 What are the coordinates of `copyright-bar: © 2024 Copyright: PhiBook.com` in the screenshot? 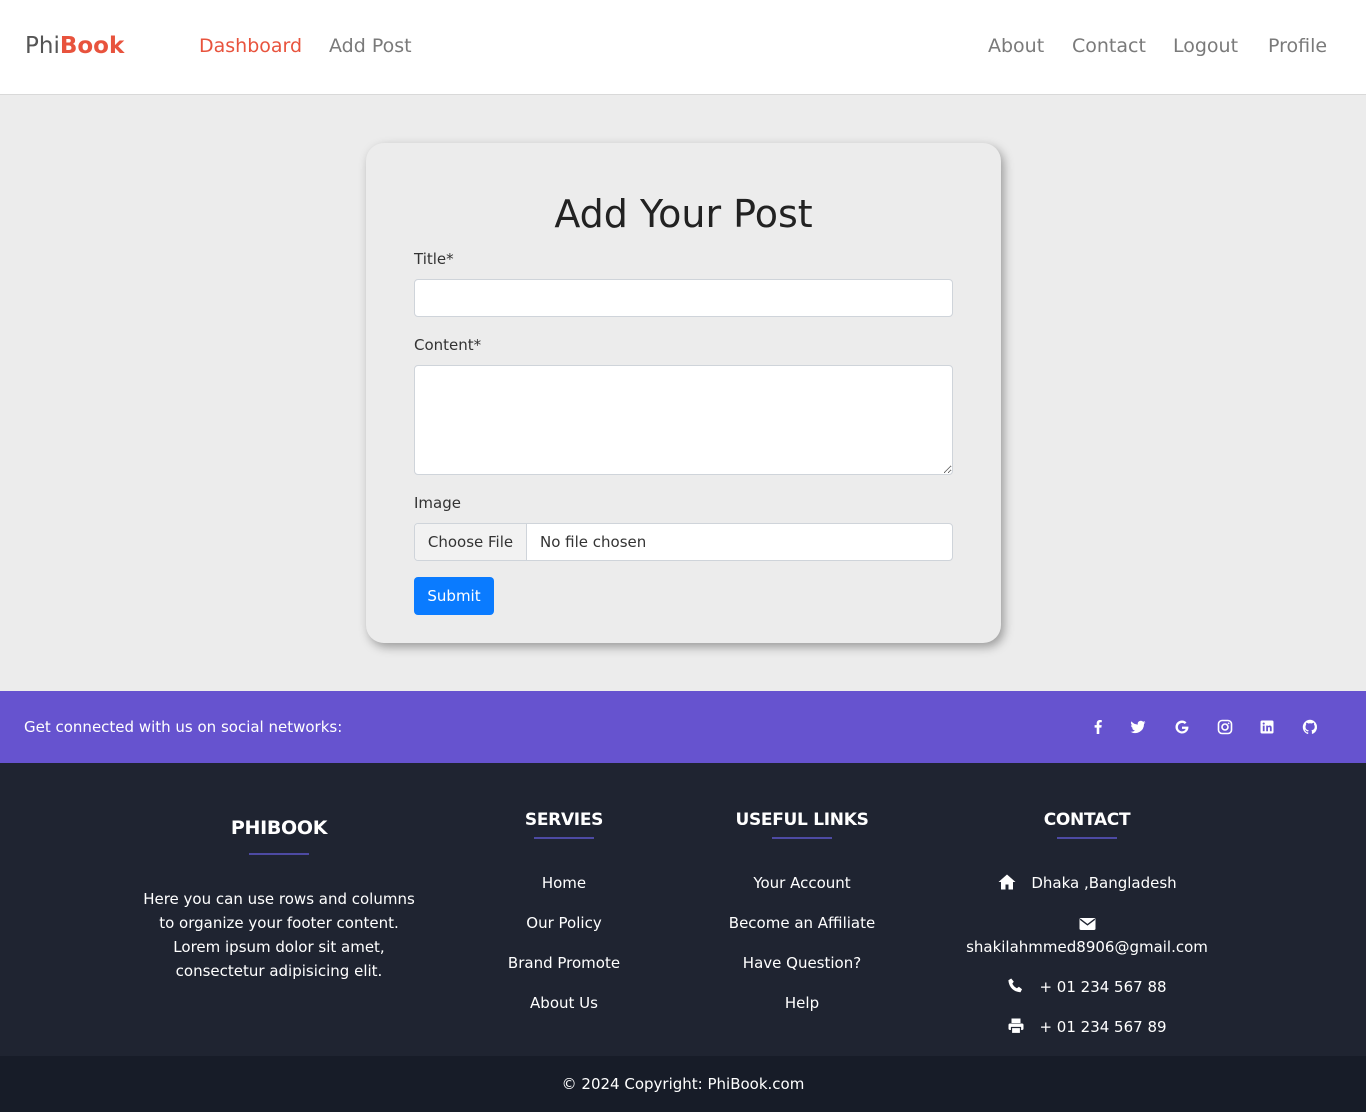 It's located at (683, 1084).